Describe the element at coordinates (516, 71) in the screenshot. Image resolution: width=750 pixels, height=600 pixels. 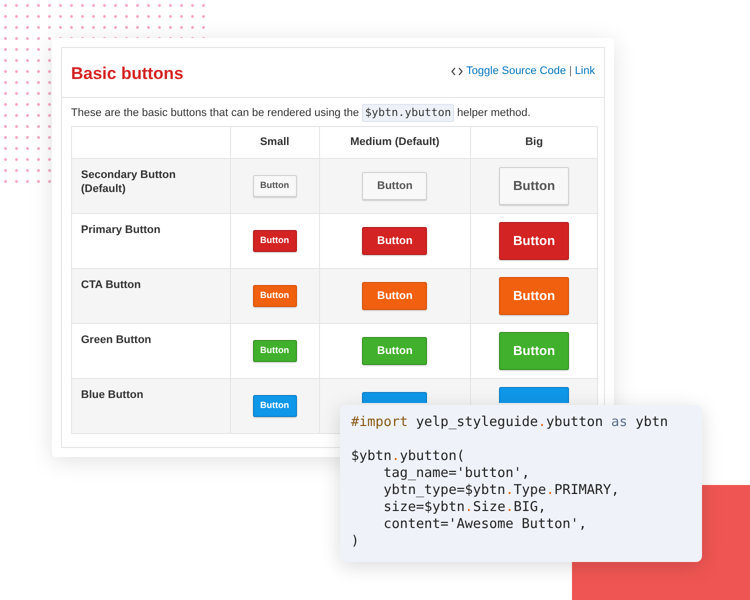
I see `toggle-source-link: Toggle Source Code` at that location.